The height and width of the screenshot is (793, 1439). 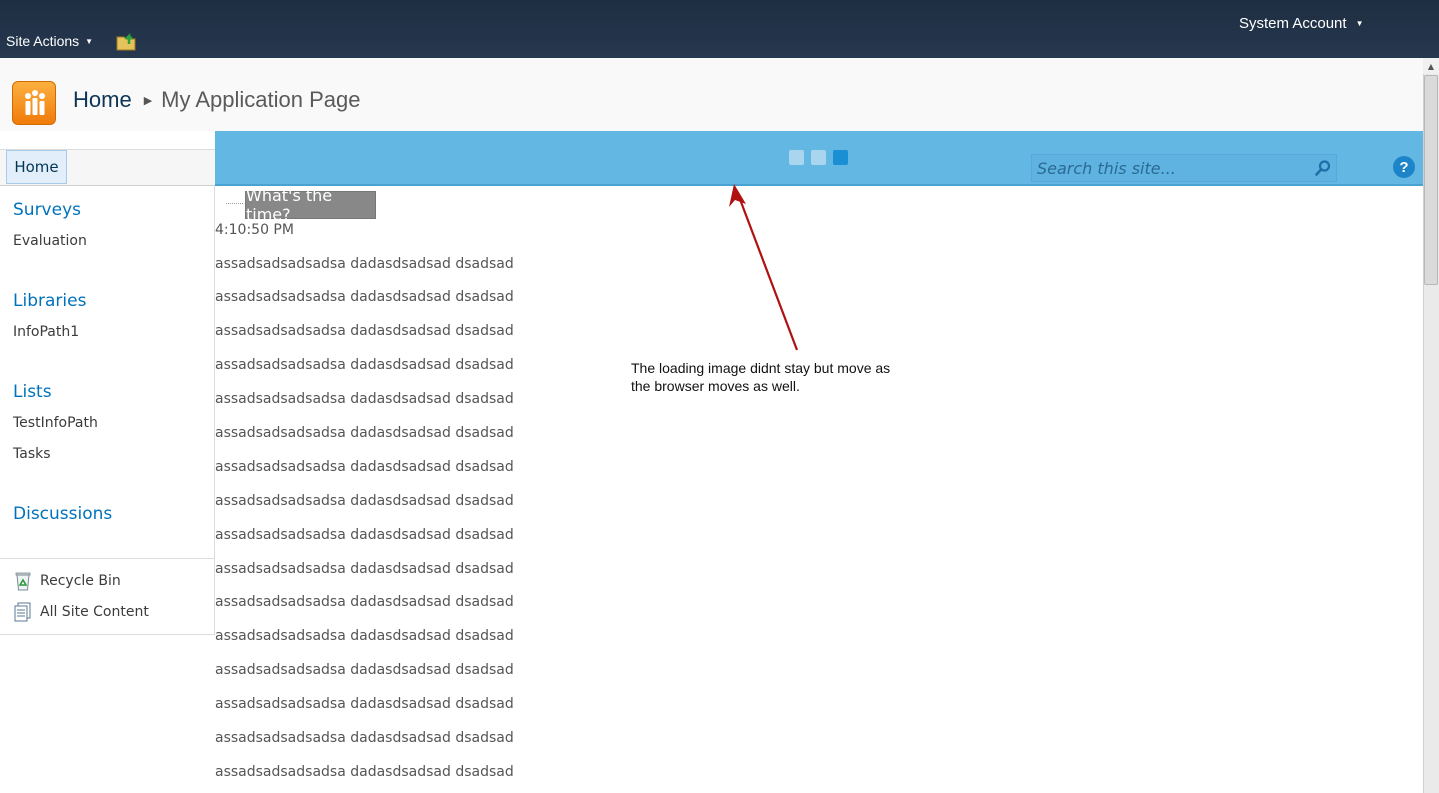 What do you see at coordinates (23, 581) in the screenshot?
I see `recycle-bin-icon` at bounding box center [23, 581].